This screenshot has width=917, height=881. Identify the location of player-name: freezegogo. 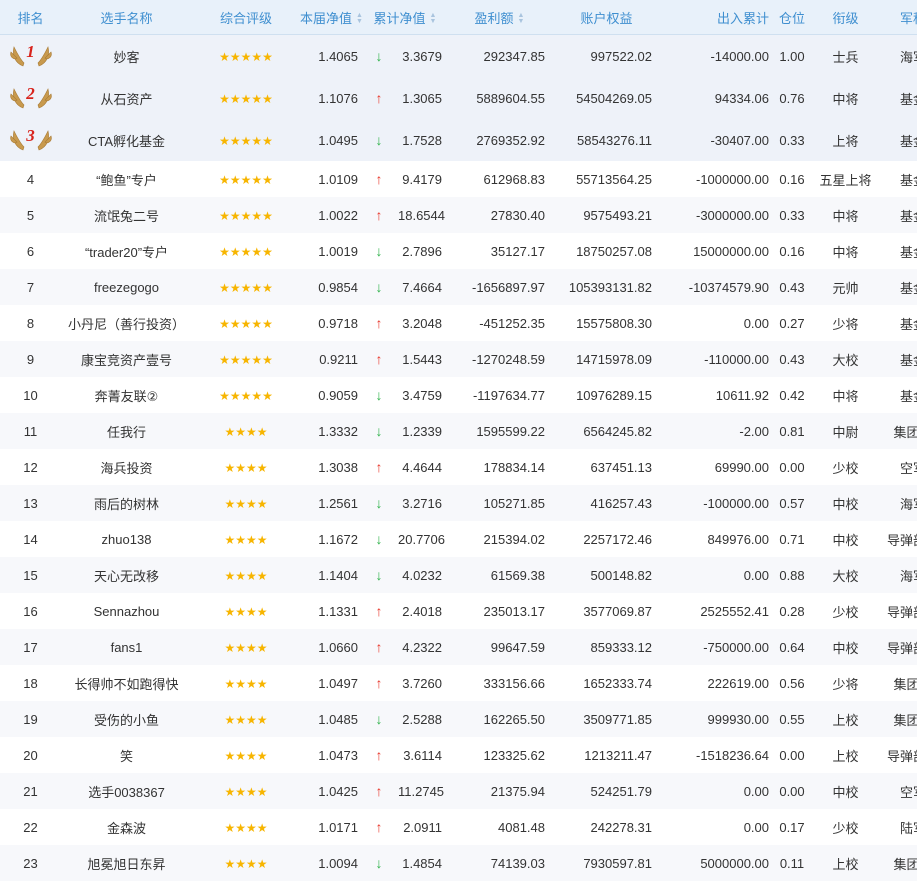
(126, 287).